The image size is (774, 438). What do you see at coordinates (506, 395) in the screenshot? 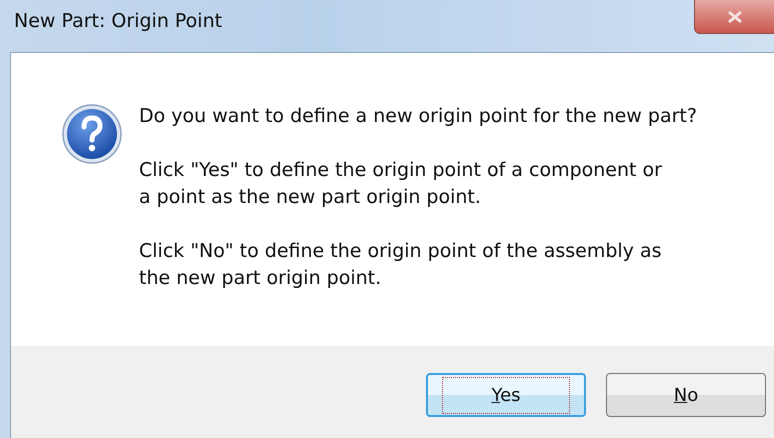
I see `dialog-button: Yes` at bounding box center [506, 395].